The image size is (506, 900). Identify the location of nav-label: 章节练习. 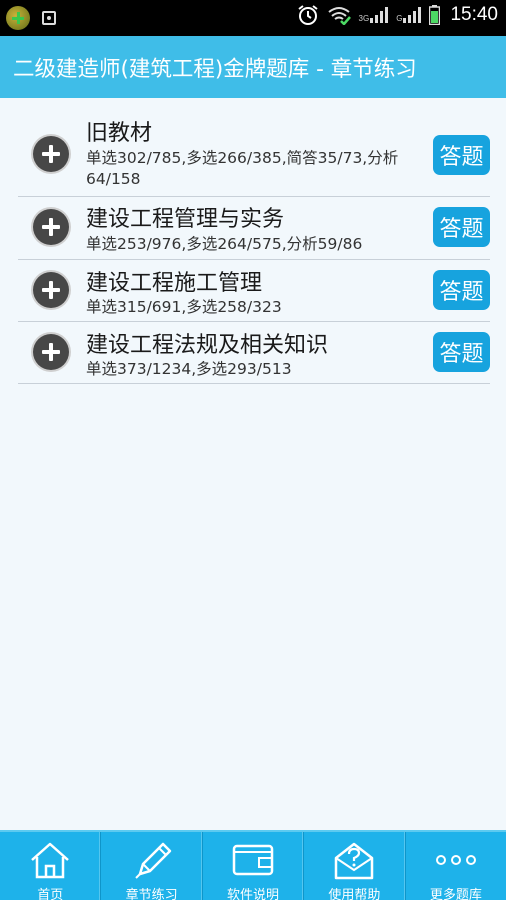
(151, 894).